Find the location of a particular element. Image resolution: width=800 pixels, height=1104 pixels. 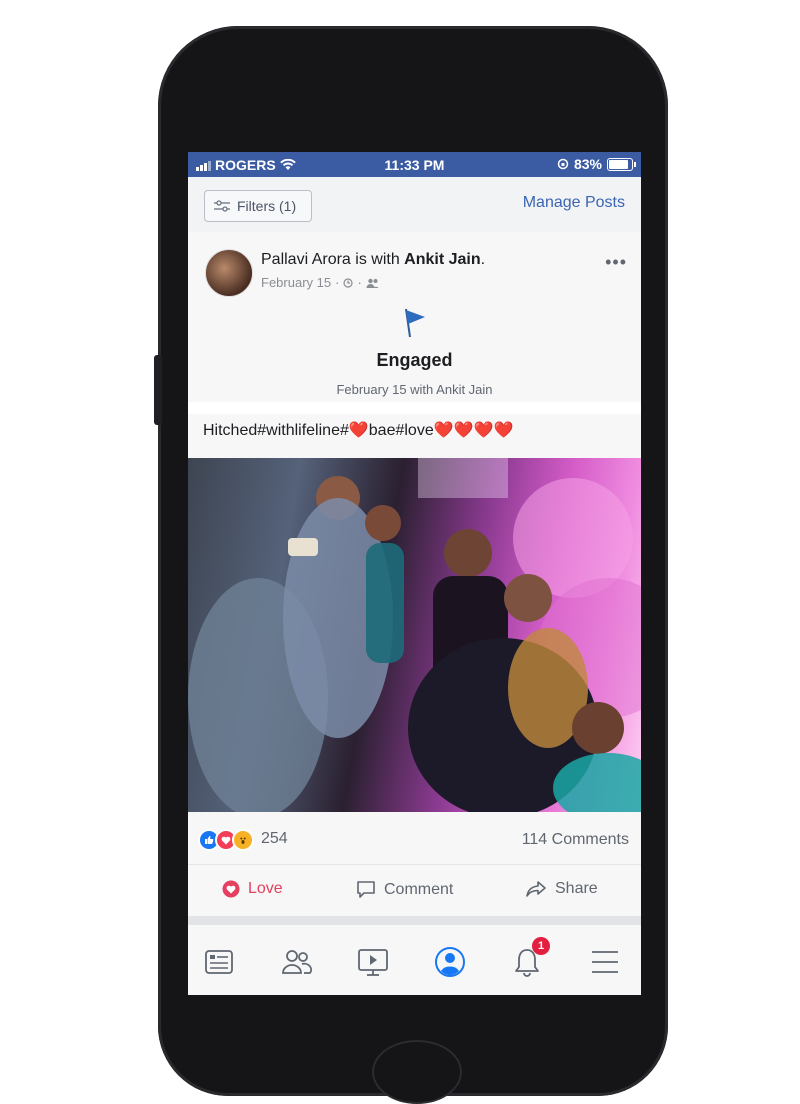

news-feed-icon is located at coordinates (219, 962).